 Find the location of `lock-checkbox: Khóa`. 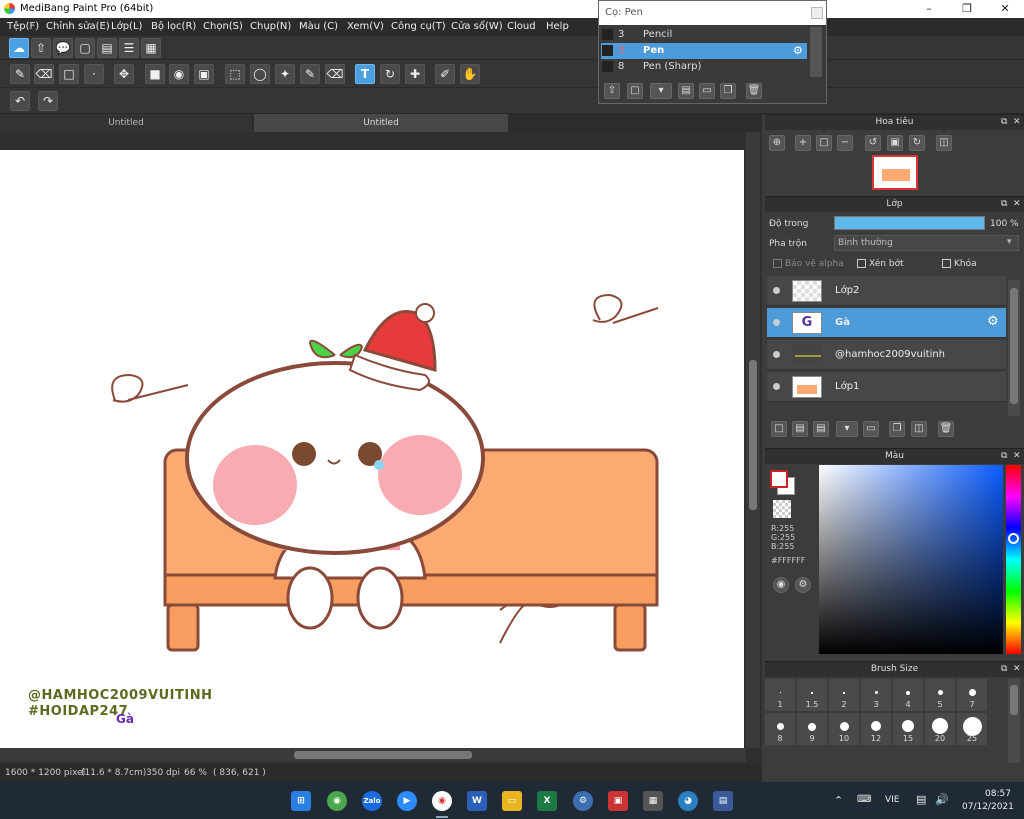

lock-checkbox: Khóa is located at coordinates (959, 264).